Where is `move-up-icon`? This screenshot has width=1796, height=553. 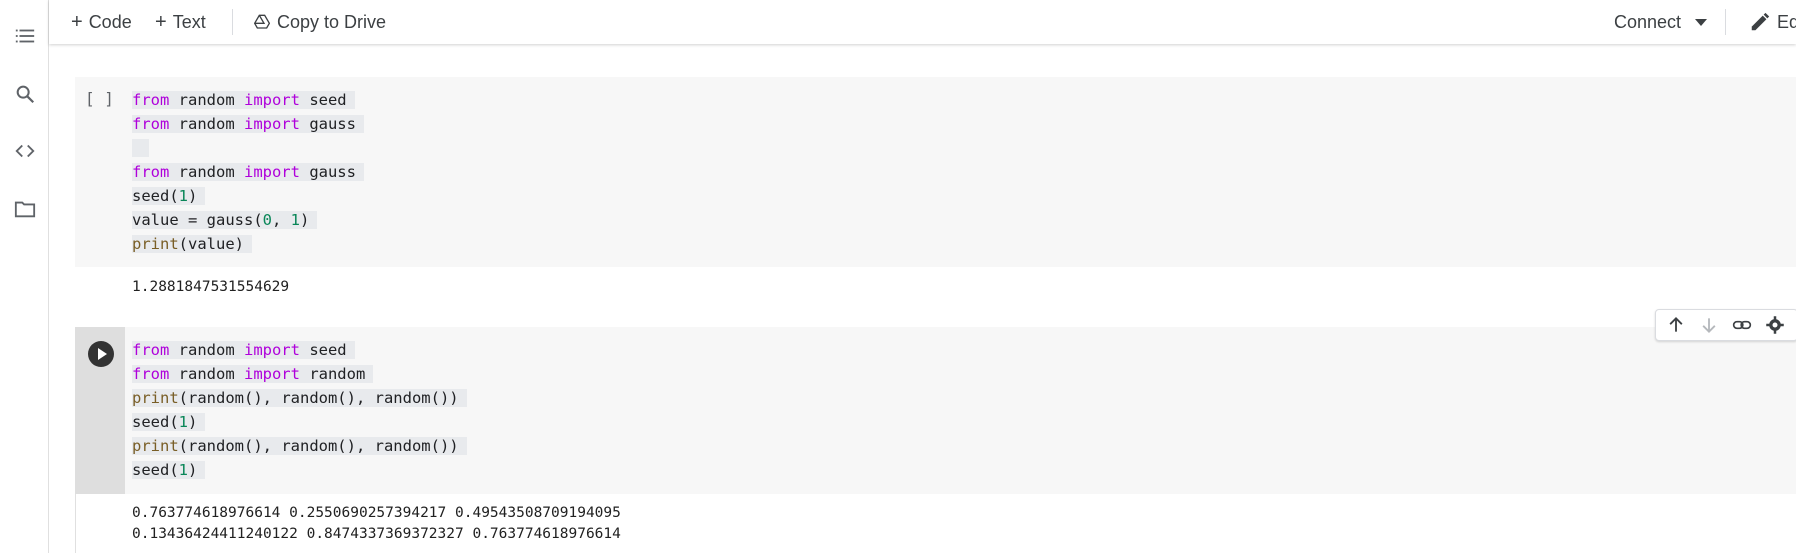 move-up-icon is located at coordinates (1676, 325).